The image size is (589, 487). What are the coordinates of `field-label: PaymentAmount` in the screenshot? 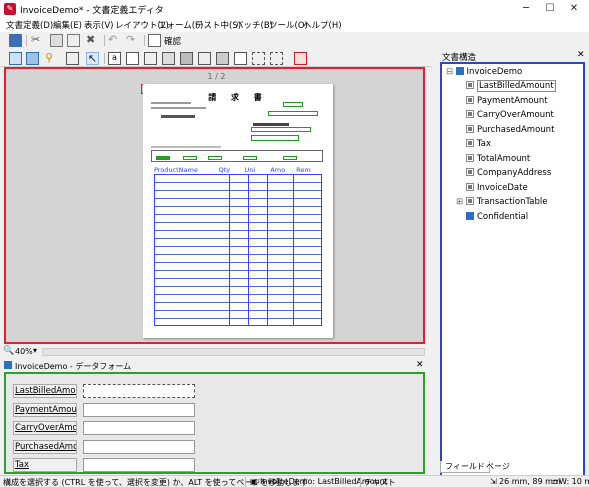 It's located at (45, 410).